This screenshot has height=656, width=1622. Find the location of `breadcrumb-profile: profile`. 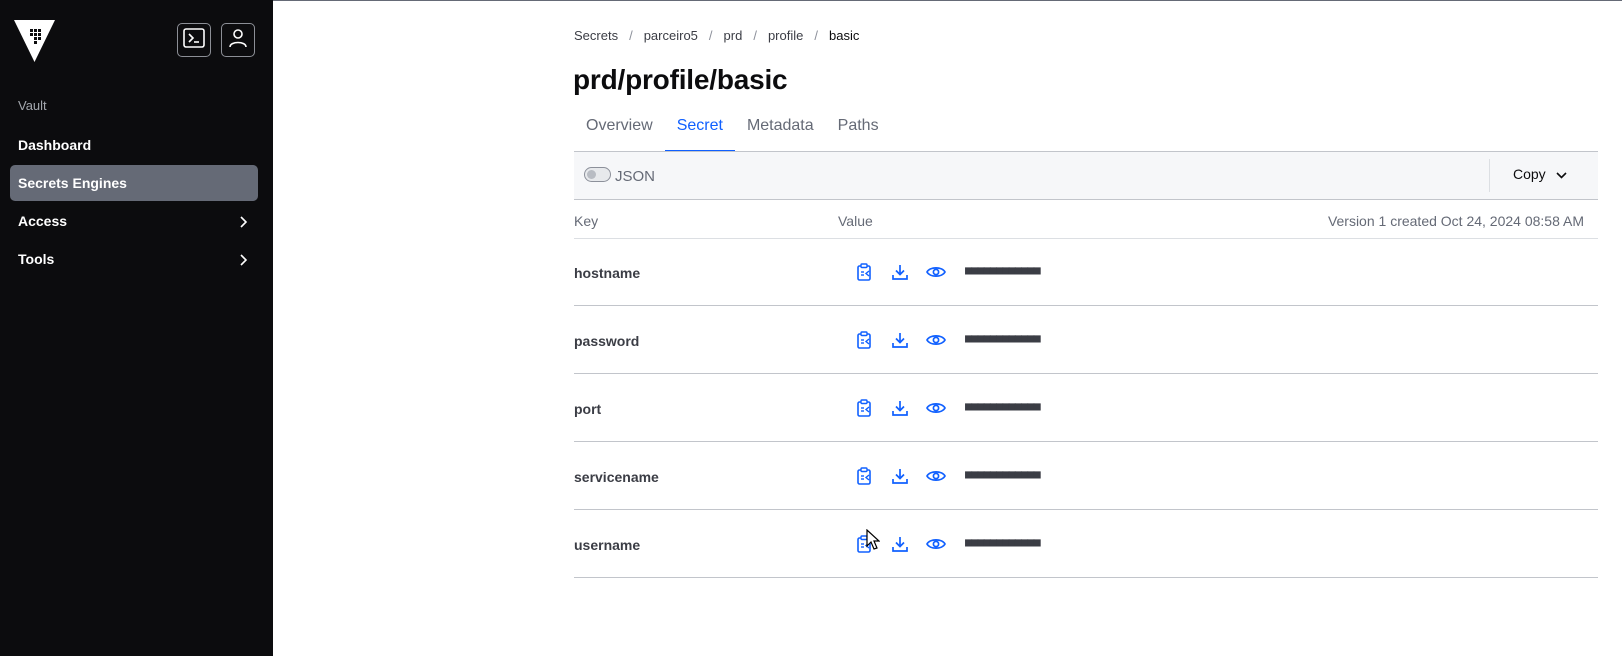

breadcrumb-profile: profile is located at coordinates (785, 35).